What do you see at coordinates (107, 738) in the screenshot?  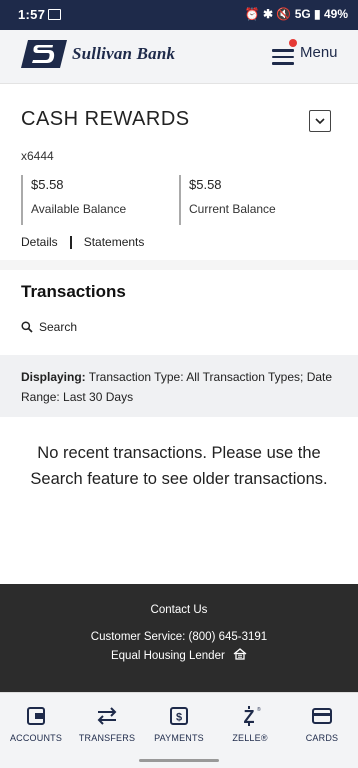 I see `tab-transfers-label: TRANSFERS` at bounding box center [107, 738].